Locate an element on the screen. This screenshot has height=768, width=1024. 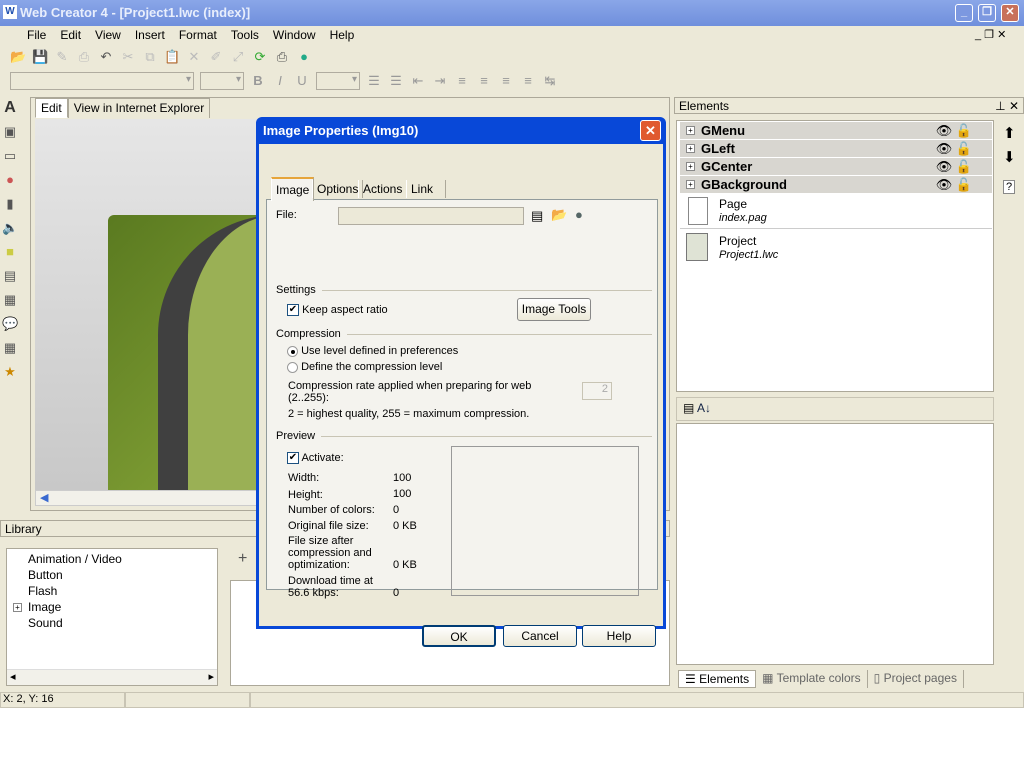
menu-help: Help is located at coordinates (342, 35).